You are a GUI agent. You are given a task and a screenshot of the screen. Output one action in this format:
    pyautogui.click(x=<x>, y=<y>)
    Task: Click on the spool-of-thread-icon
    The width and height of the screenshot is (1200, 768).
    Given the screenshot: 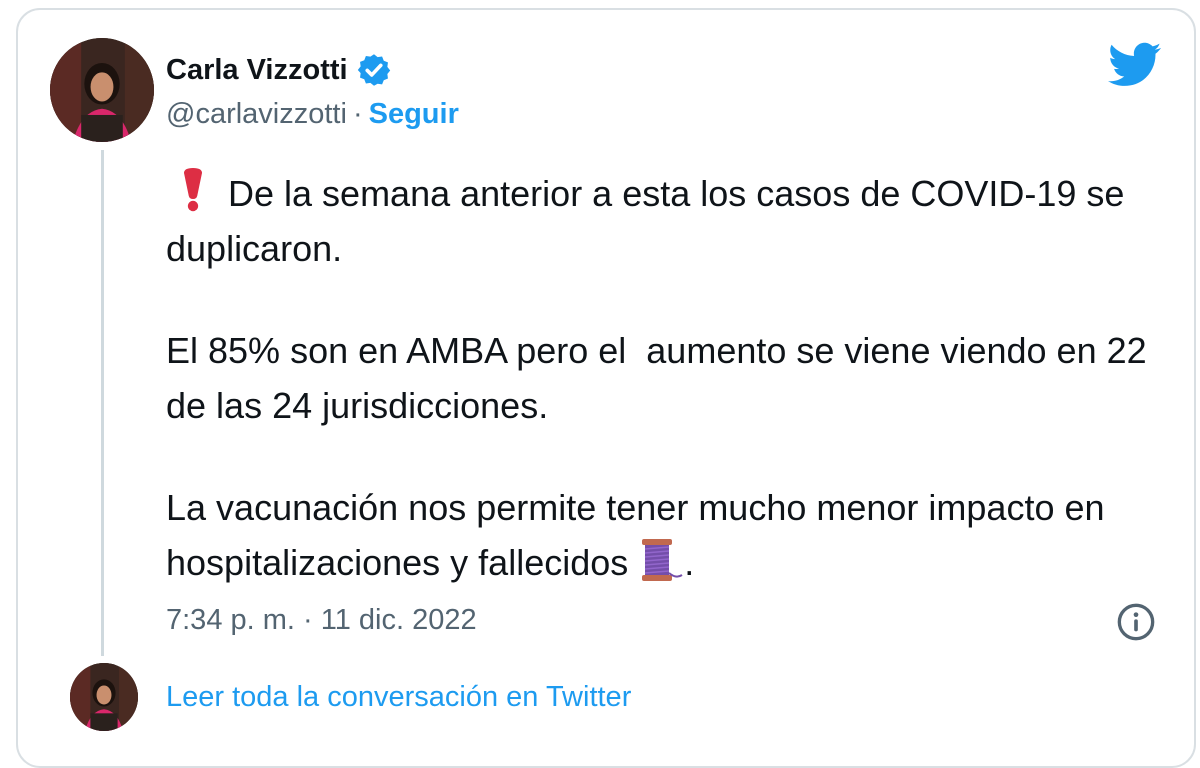 What is the action you would take?
    pyautogui.click(x=659, y=560)
    